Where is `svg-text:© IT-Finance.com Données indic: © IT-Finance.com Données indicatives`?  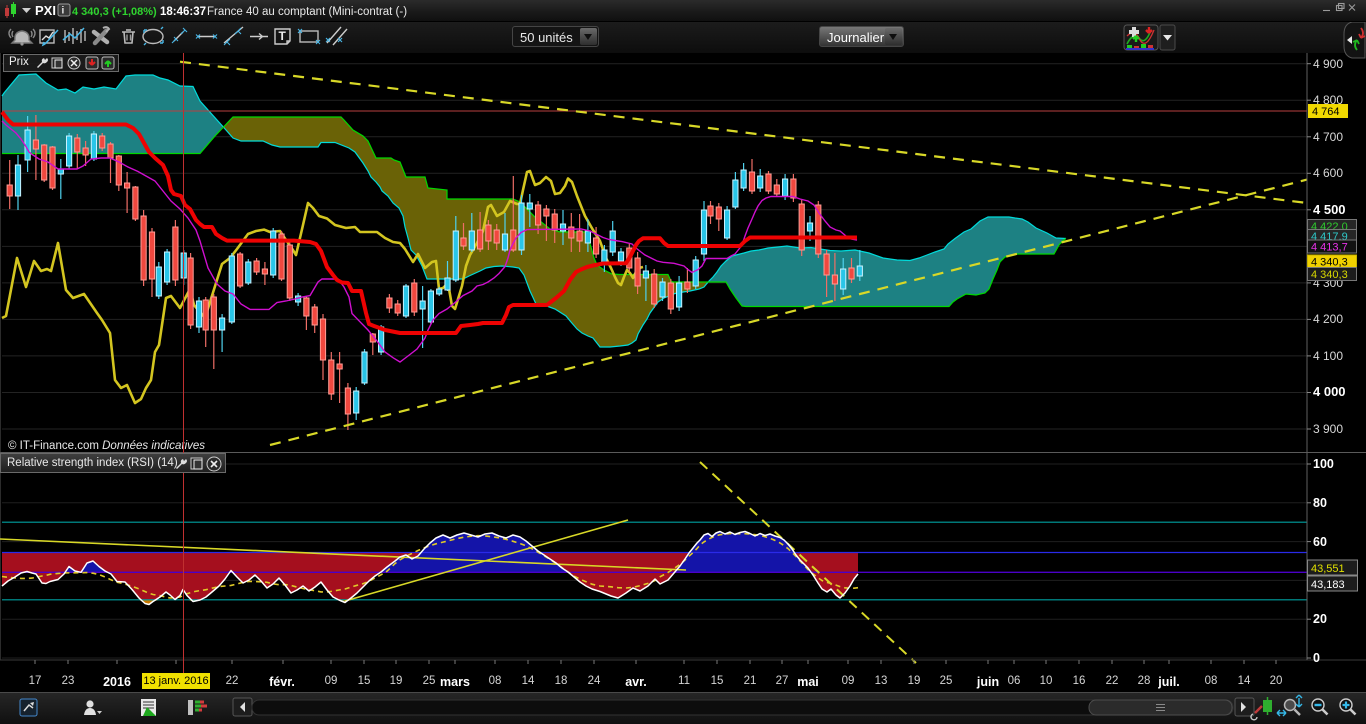 svg-text:© IT-Finance.com Données indic: © IT-Finance.com Données indicatives is located at coordinates (106, 446).